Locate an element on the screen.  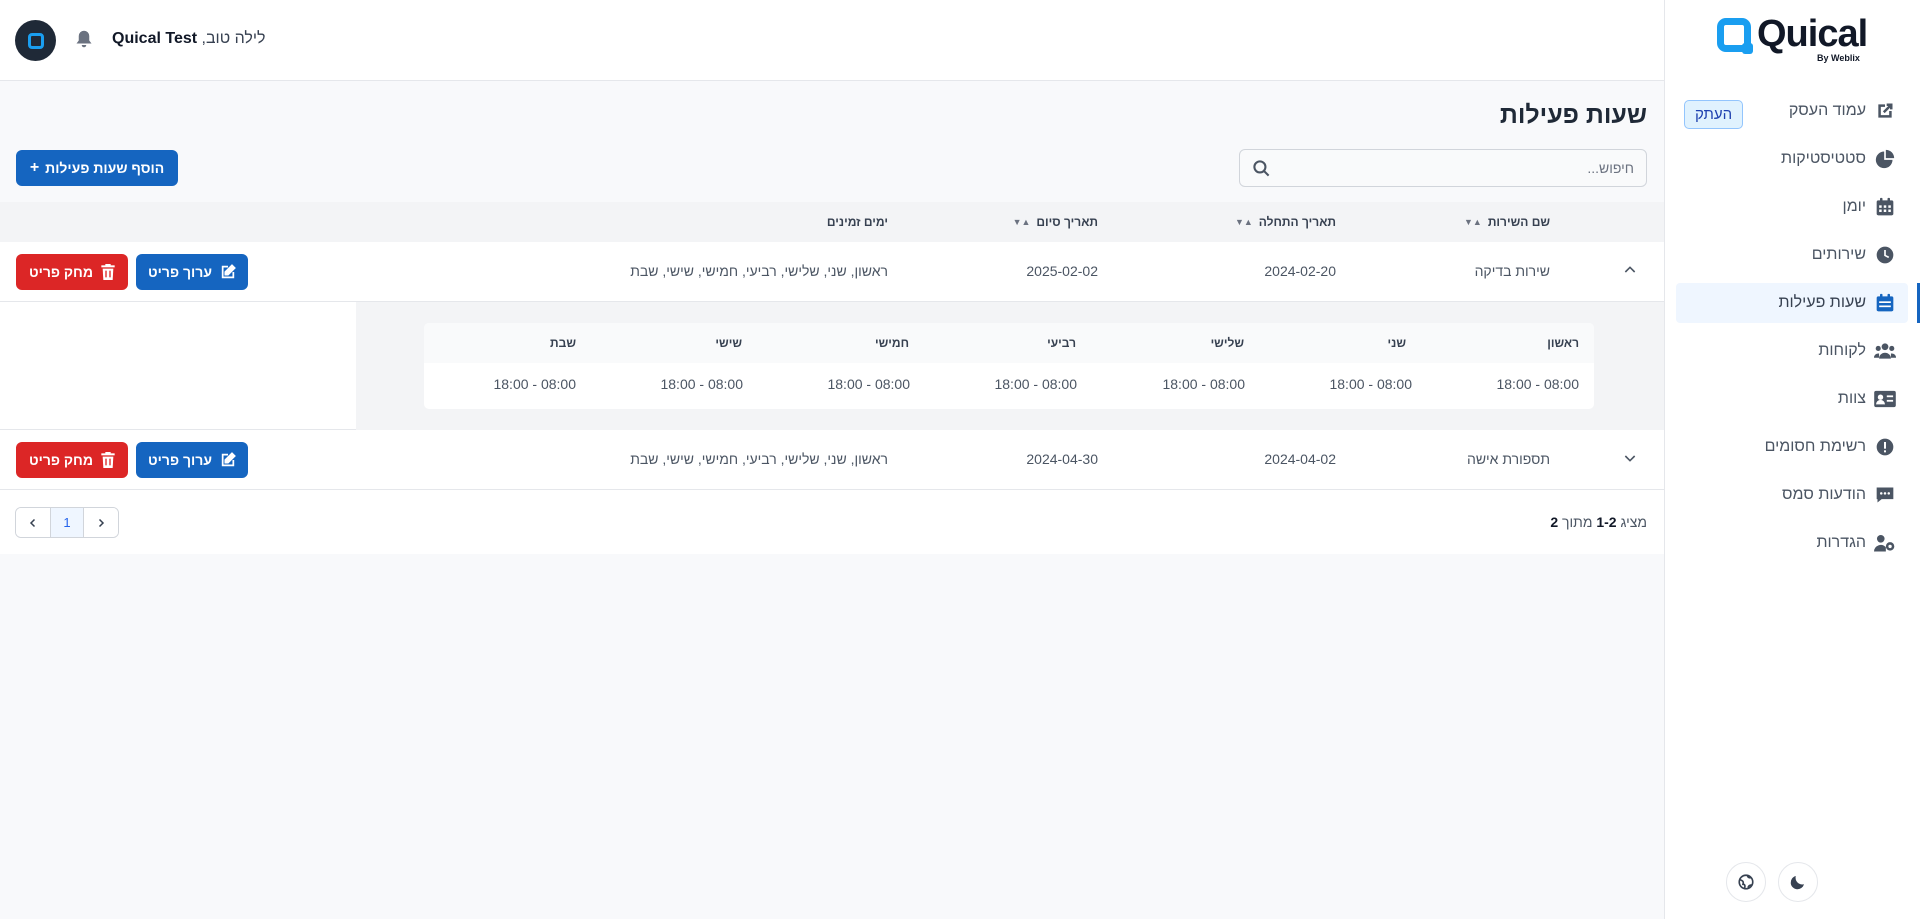
sidebar-item-sms-messages: הודעות סמס is located at coordinates (1792, 495).